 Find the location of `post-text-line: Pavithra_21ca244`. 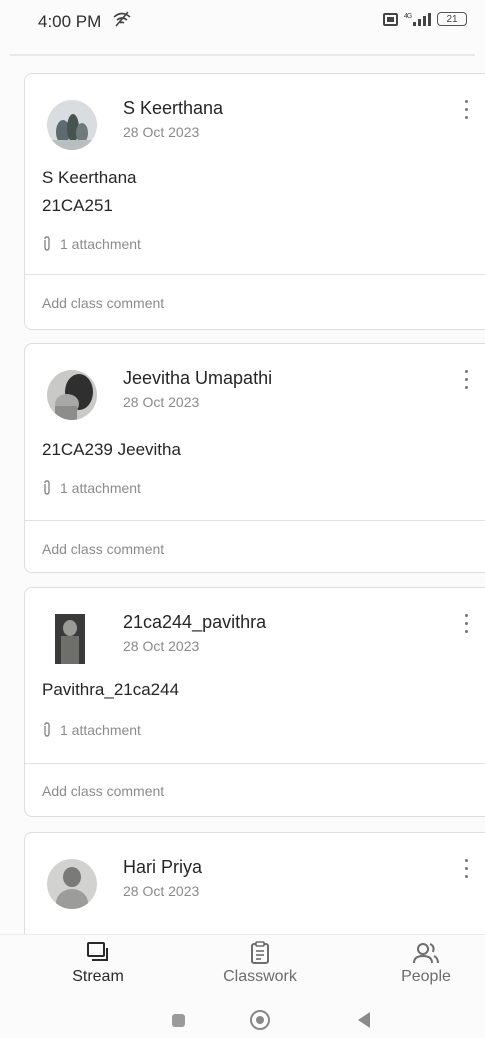

post-text-line: Pavithra_21ca244 is located at coordinates (111, 689).